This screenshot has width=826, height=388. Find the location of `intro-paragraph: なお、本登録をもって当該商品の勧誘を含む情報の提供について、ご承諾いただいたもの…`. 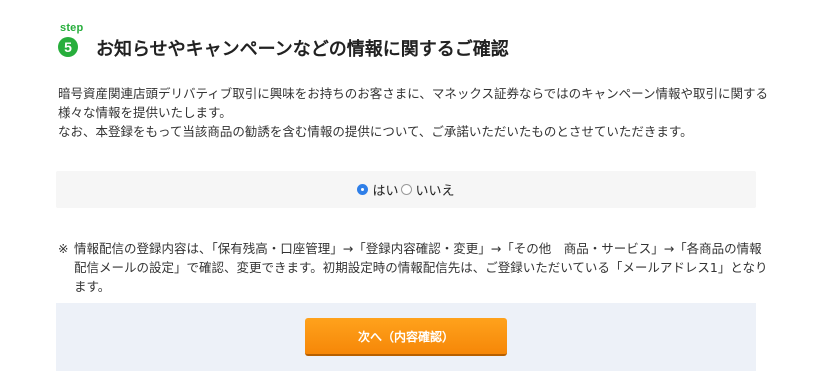

intro-paragraph: なお、本登録をもって当該商品の勧誘を含む情報の提供について、ご承諾いただいたもの… is located at coordinates (375, 131).